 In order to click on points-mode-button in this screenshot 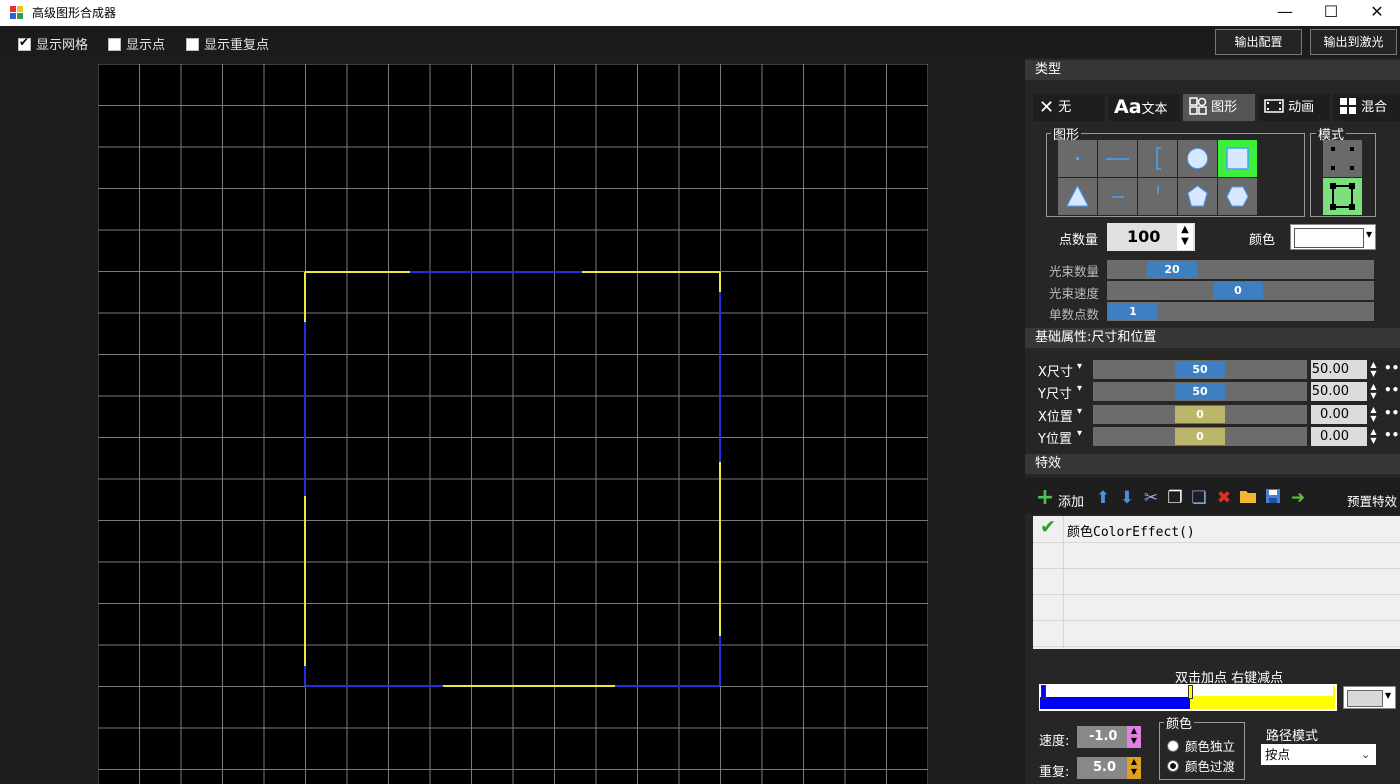, I will do `click(1342, 158)`.